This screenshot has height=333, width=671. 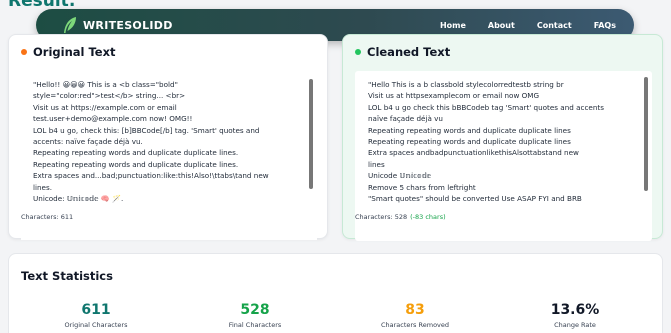 I want to click on green-dot-icon, so click(x=358, y=52).